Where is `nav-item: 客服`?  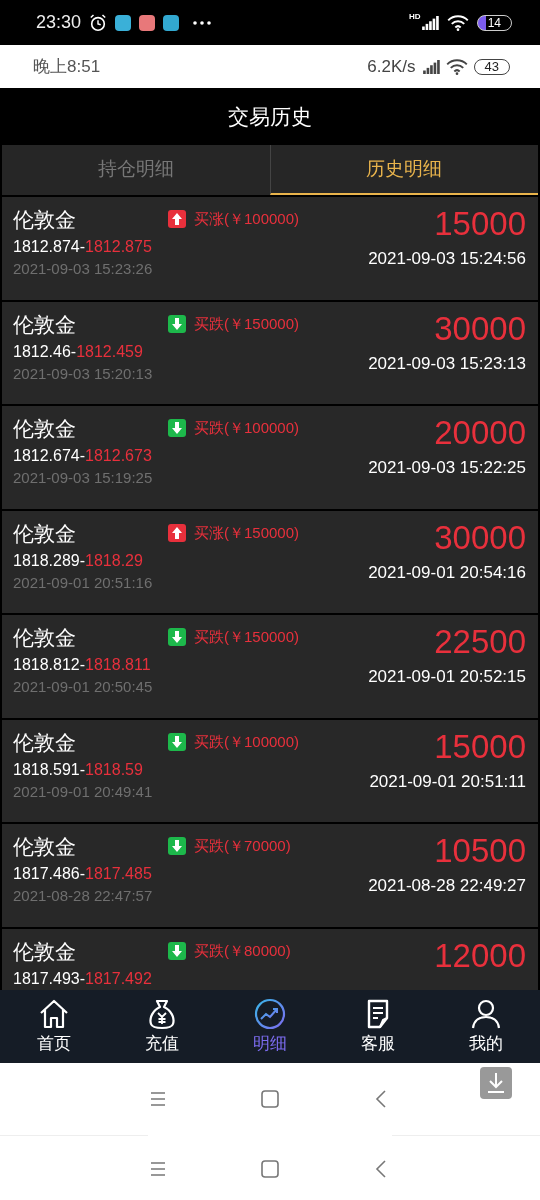 nav-item: 客服 is located at coordinates (378, 1026).